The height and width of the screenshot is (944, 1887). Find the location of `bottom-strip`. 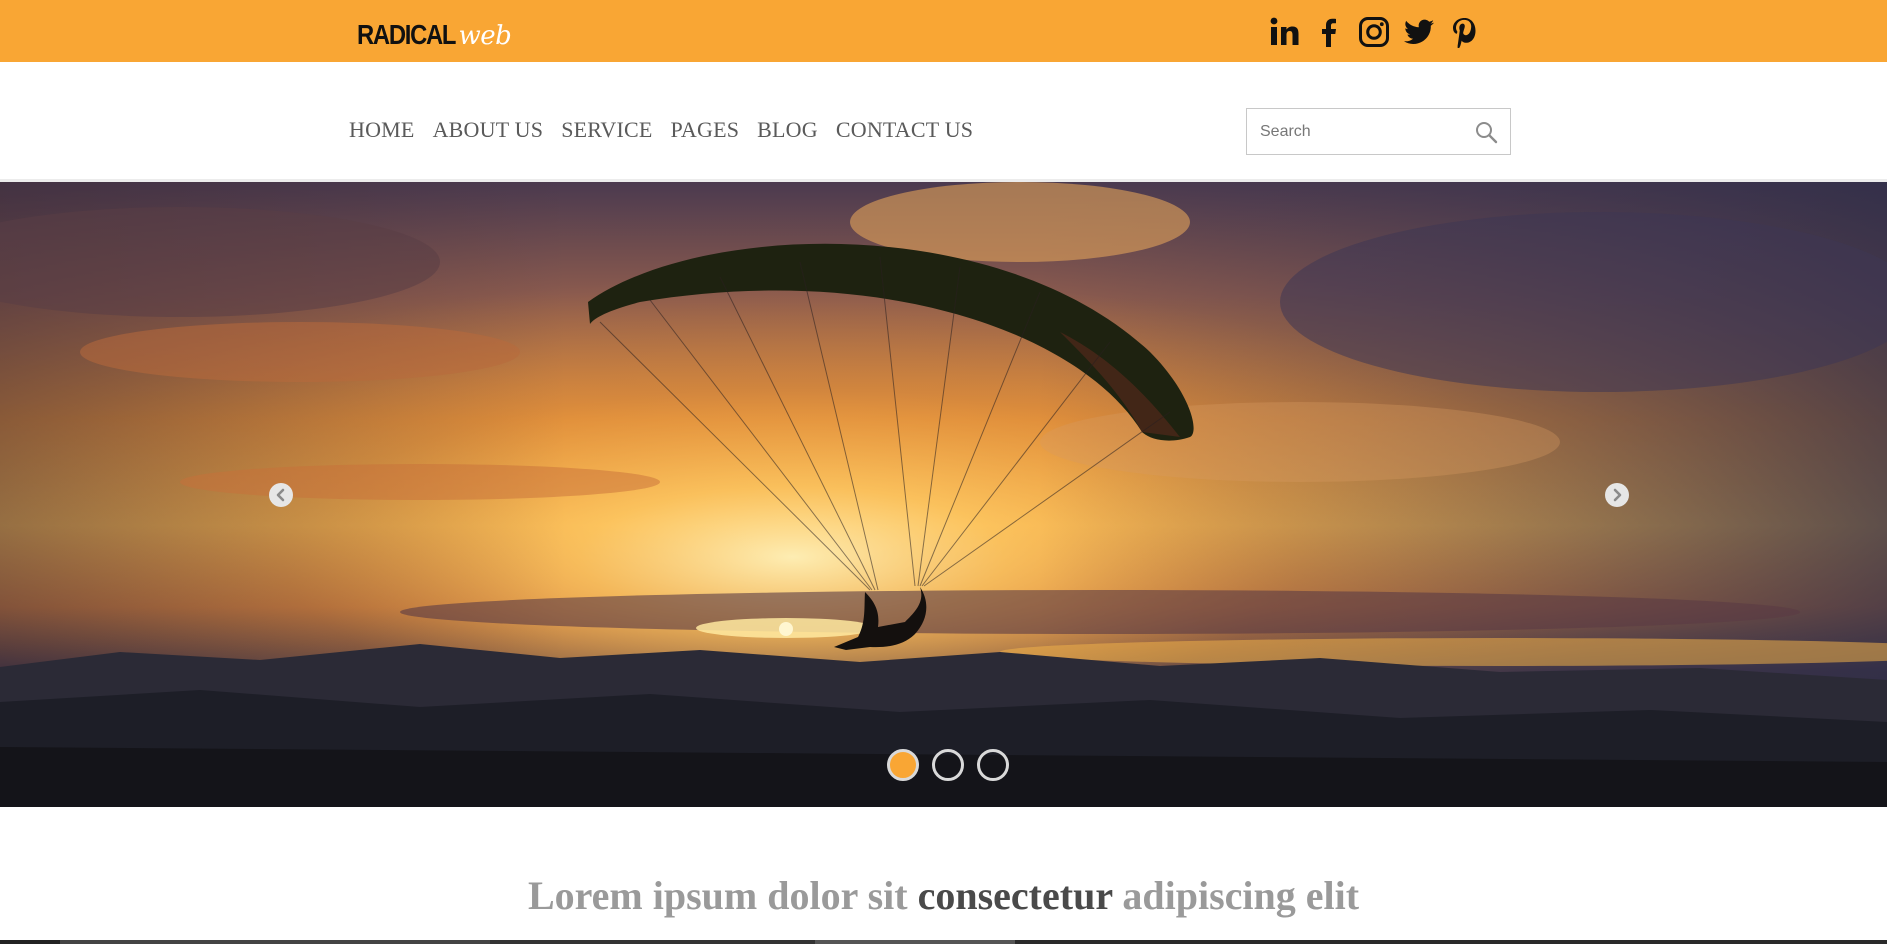

bottom-strip is located at coordinates (943, 942).